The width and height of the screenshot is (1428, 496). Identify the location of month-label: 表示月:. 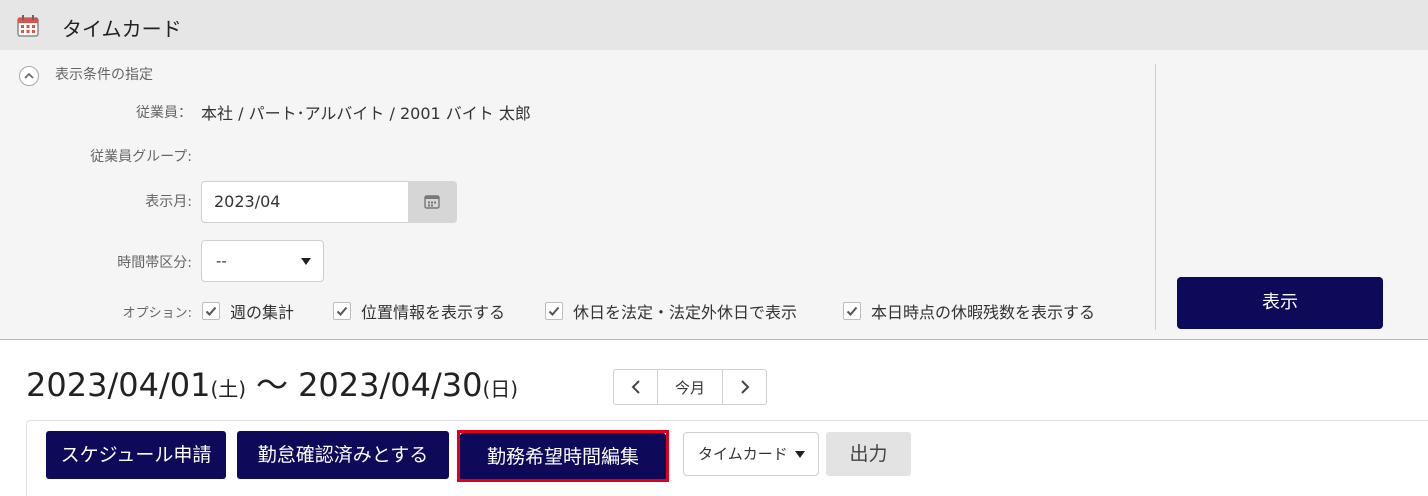
(168, 202).